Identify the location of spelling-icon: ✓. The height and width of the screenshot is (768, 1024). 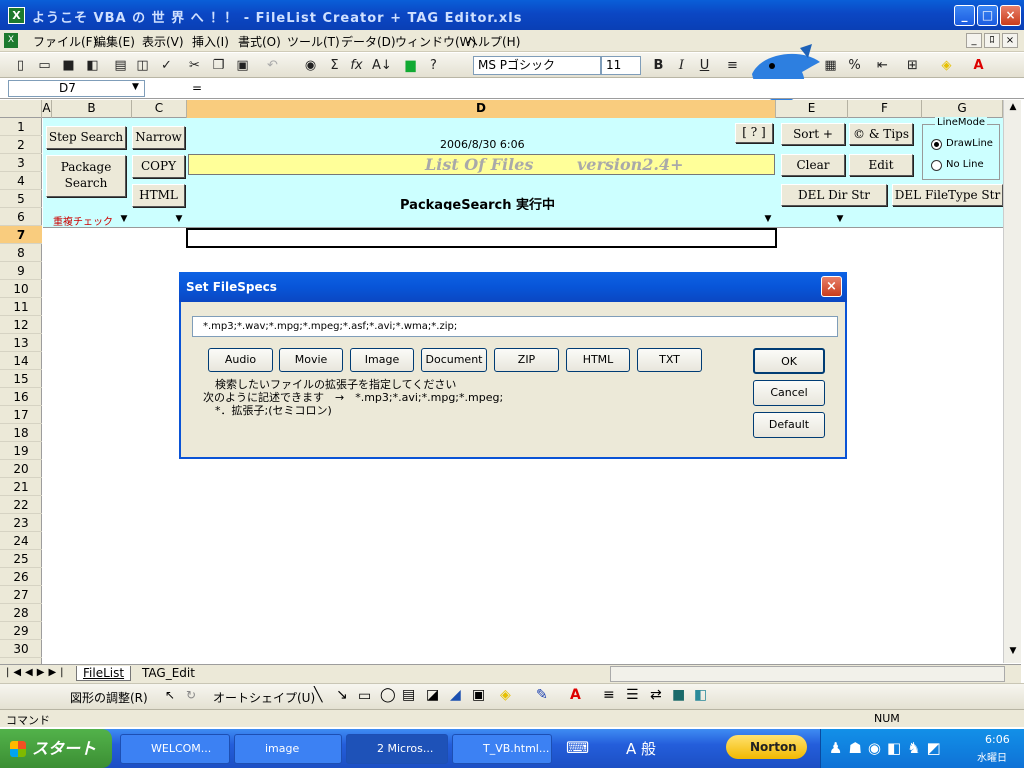
(166, 65).